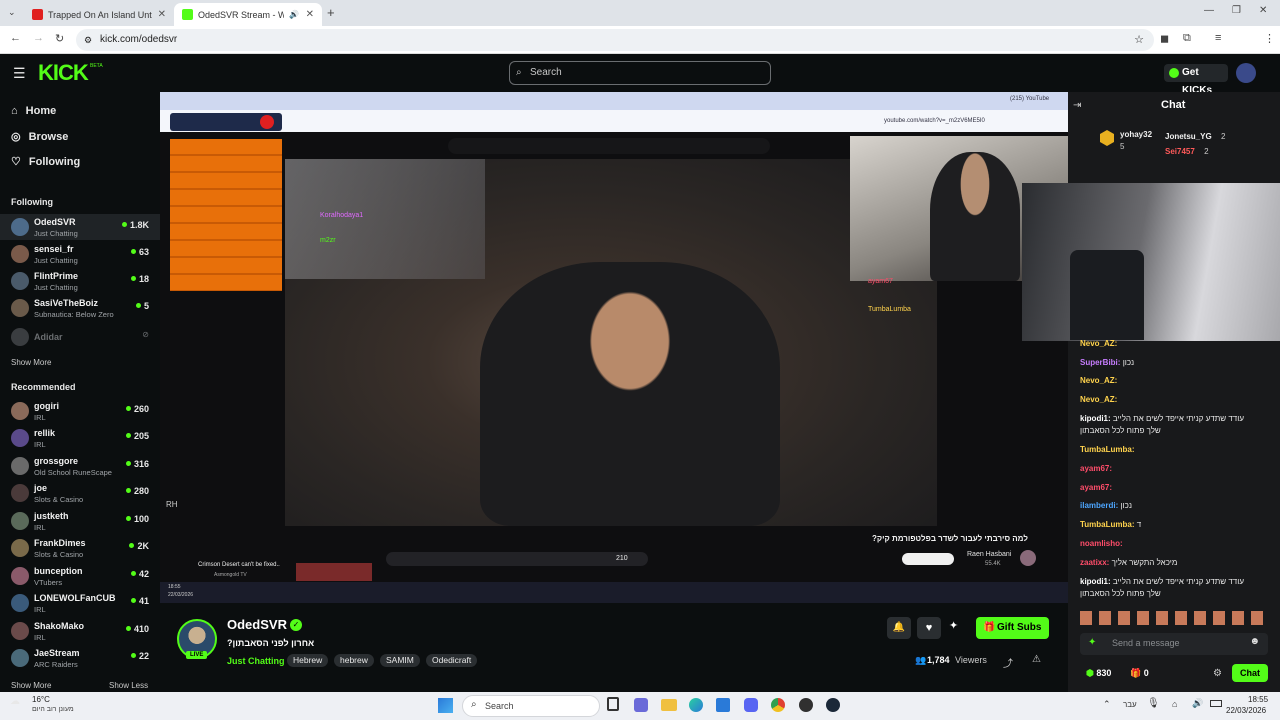 The width and height of the screenshot is (1280, 720). Describe the element at coordinates (45, 162) in the screenshot. I see `nav-following: ♡ Following` at that location.